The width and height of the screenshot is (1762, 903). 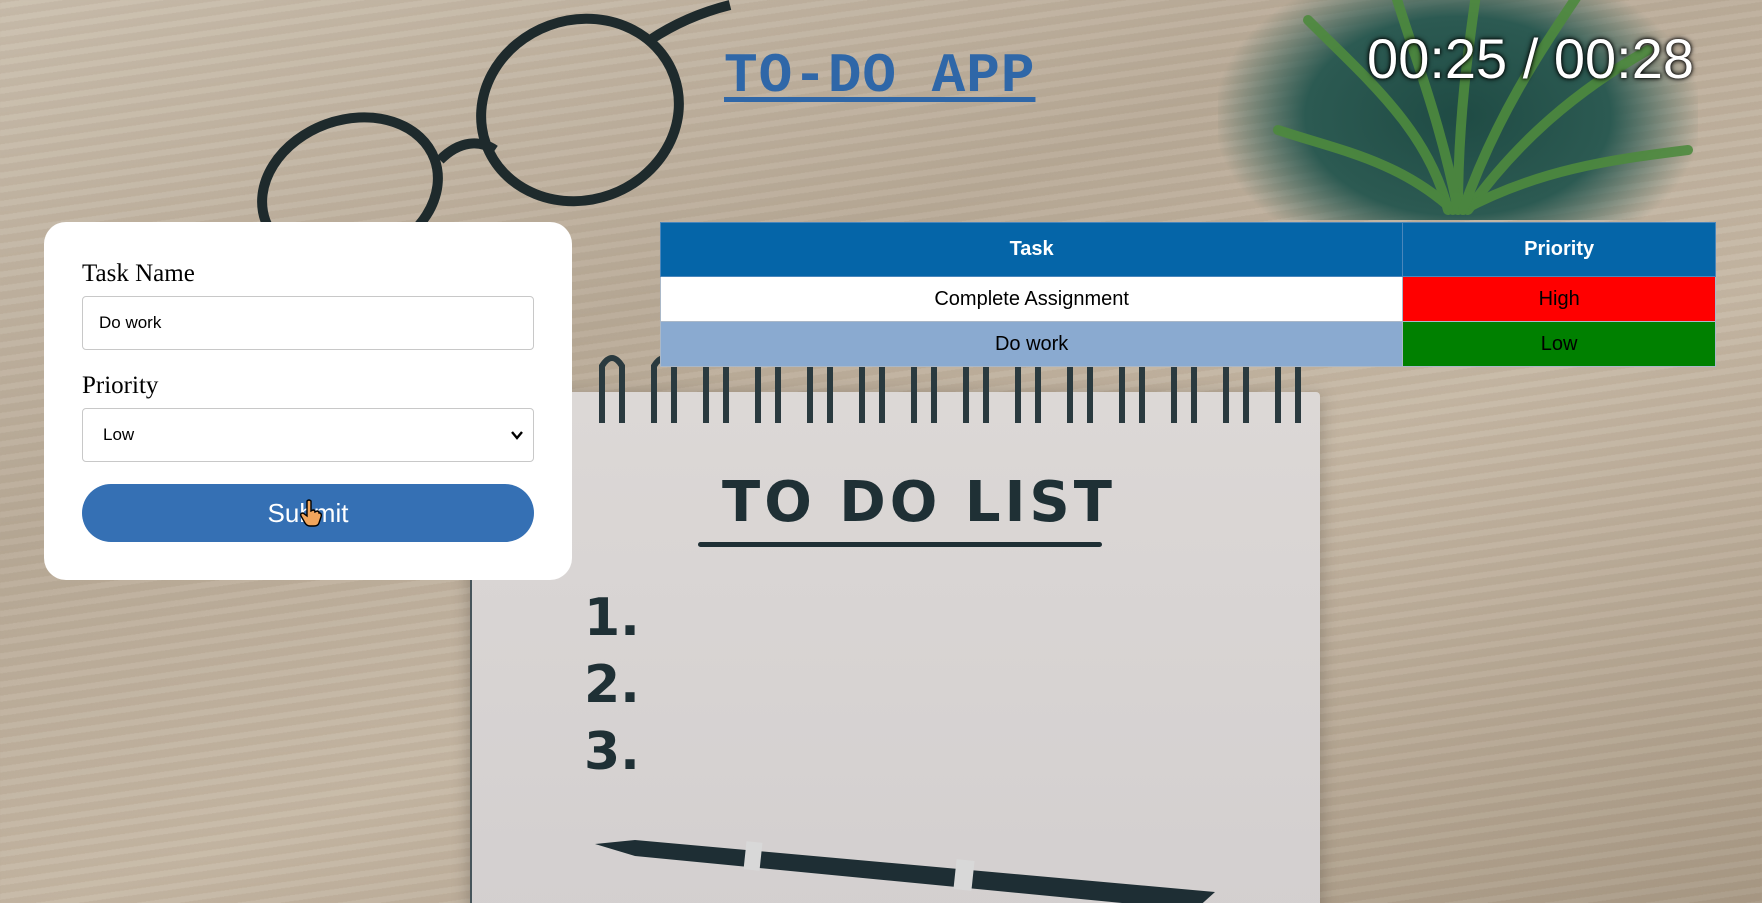 I want to click on table-row: Complete Assignment High, so click(x=1187, y=299).